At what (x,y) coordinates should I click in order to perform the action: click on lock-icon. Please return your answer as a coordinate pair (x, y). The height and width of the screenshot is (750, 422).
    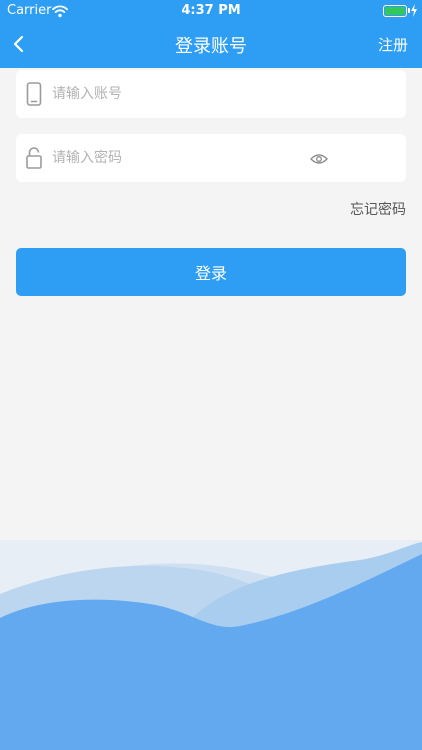
    Looking at the image, I should click on (34, 158).